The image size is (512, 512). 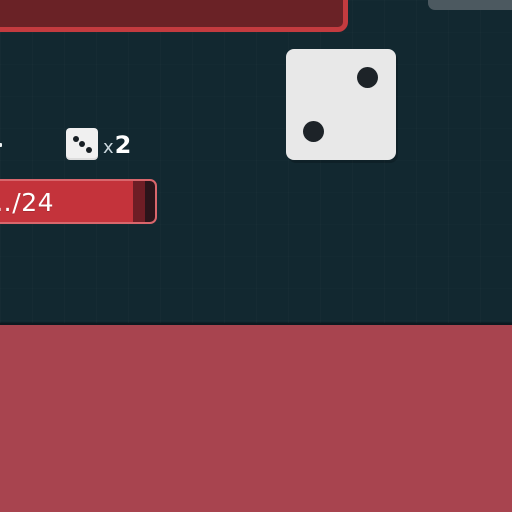 What do you see at coordinates (174, 16) in the screenshot?
I see `top-banner` at bounding box center [174, 16].